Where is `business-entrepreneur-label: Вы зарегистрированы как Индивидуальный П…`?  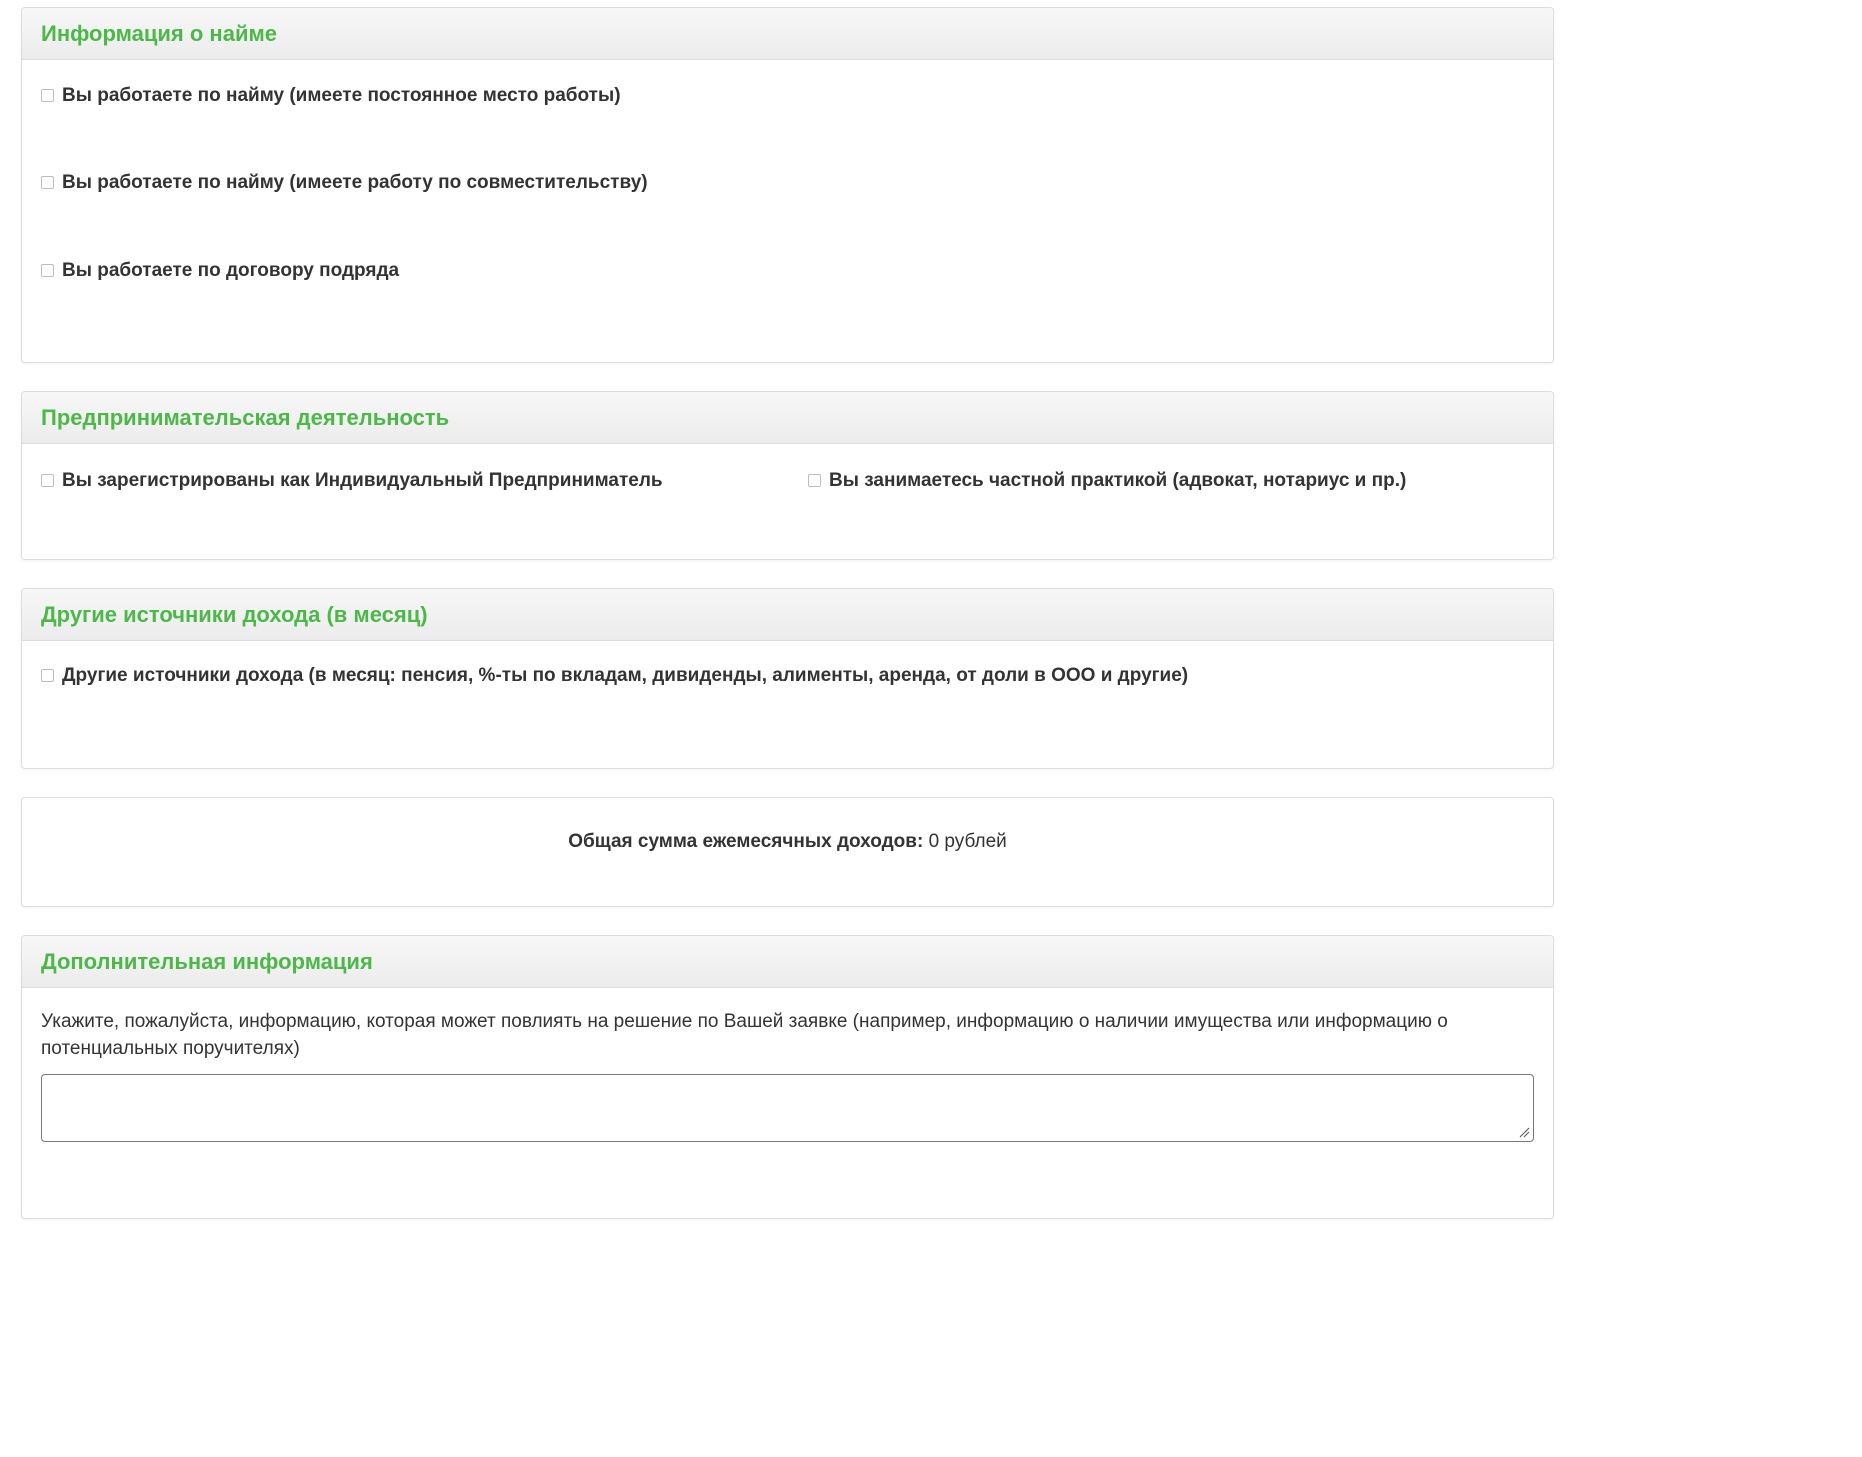 business-entrepreneur-label: Вы зарегистрированы как Индивидуальный П… is located at coordinates (362, 480).